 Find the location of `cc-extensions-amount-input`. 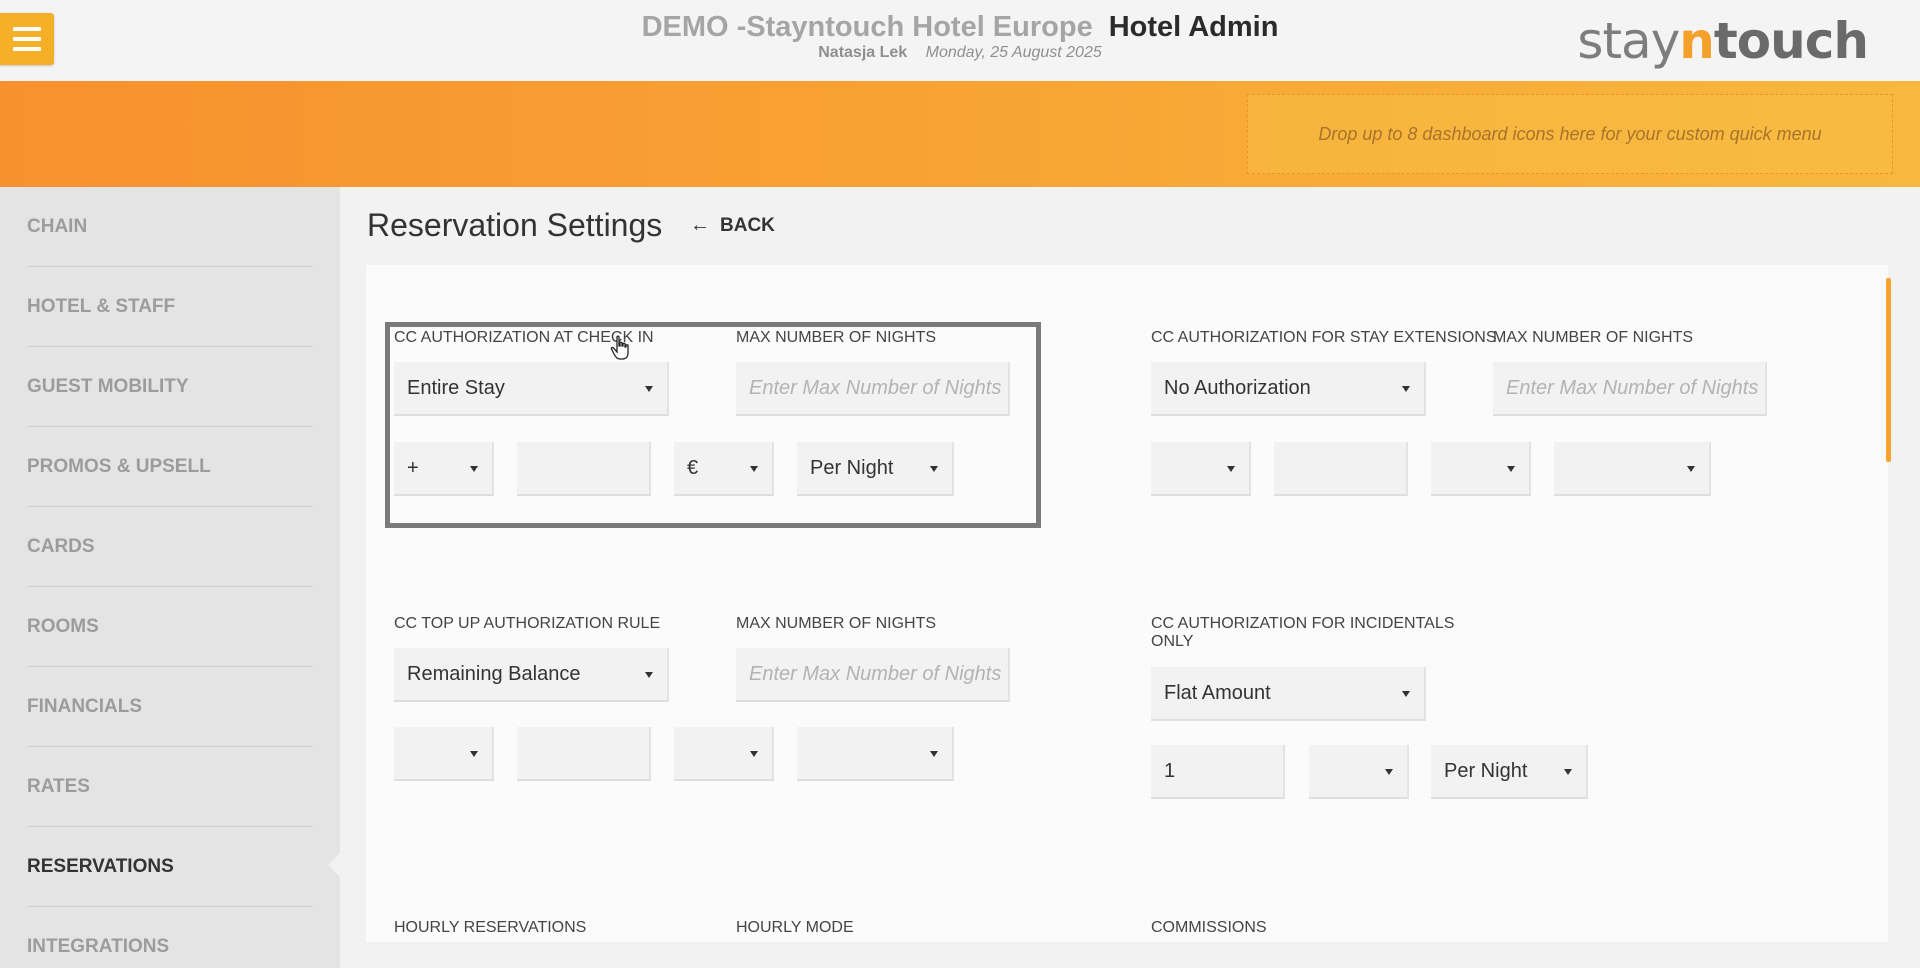

cc-extensions-amount-input is located at coordinates (1341, 469).